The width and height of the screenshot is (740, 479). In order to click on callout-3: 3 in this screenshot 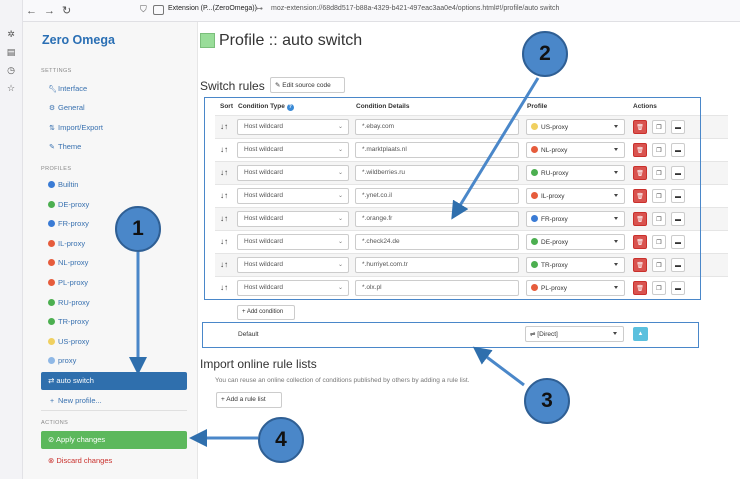, I will do `click(547, 401)`.